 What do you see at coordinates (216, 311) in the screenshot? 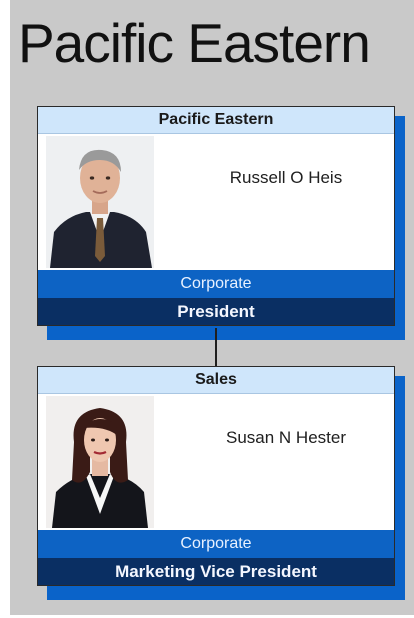
I see `card-role: President` at bounding box center [216, 311].